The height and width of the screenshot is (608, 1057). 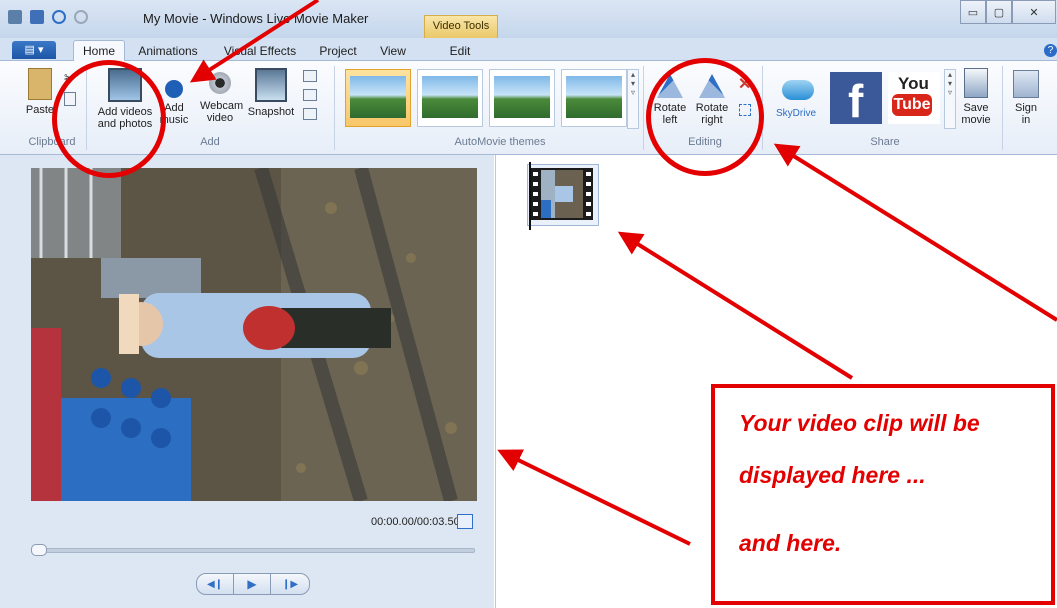 What do you see at coordinates (260, 51) in the screenshot?
I see `tab-visual-effects: Visual Effects` at bounding box center [260, 51].